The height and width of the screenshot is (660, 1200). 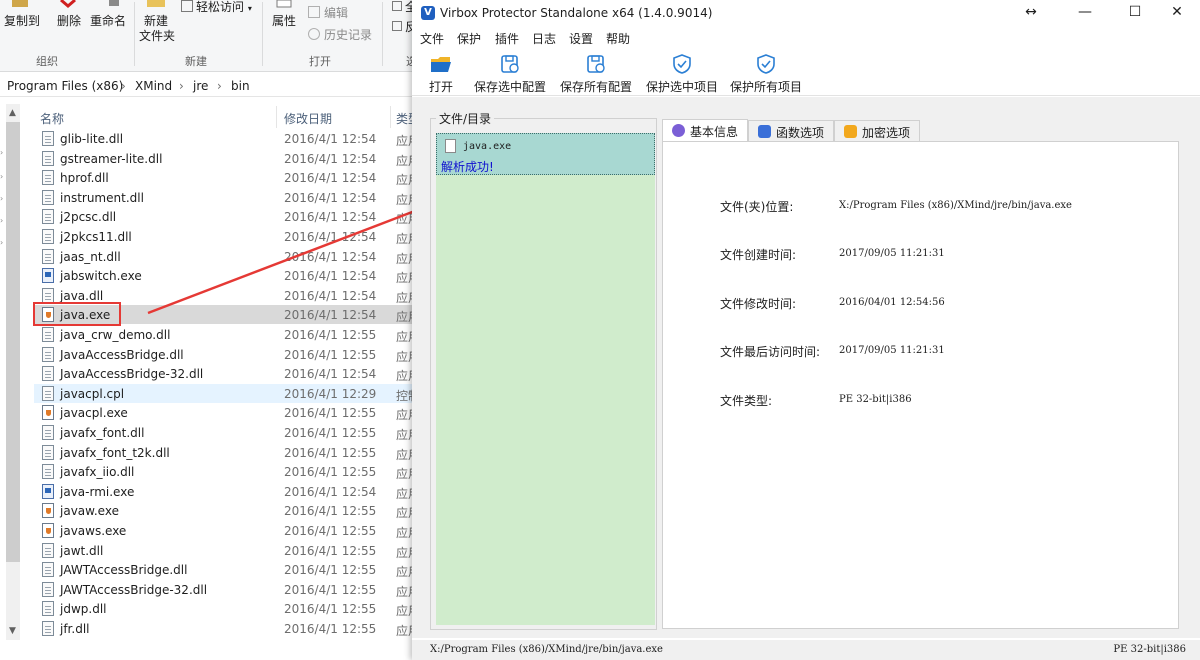 I want to click on file-row: javafx_font.dll 2016/4/1 12:55 应用, so click(x=227, y=432).